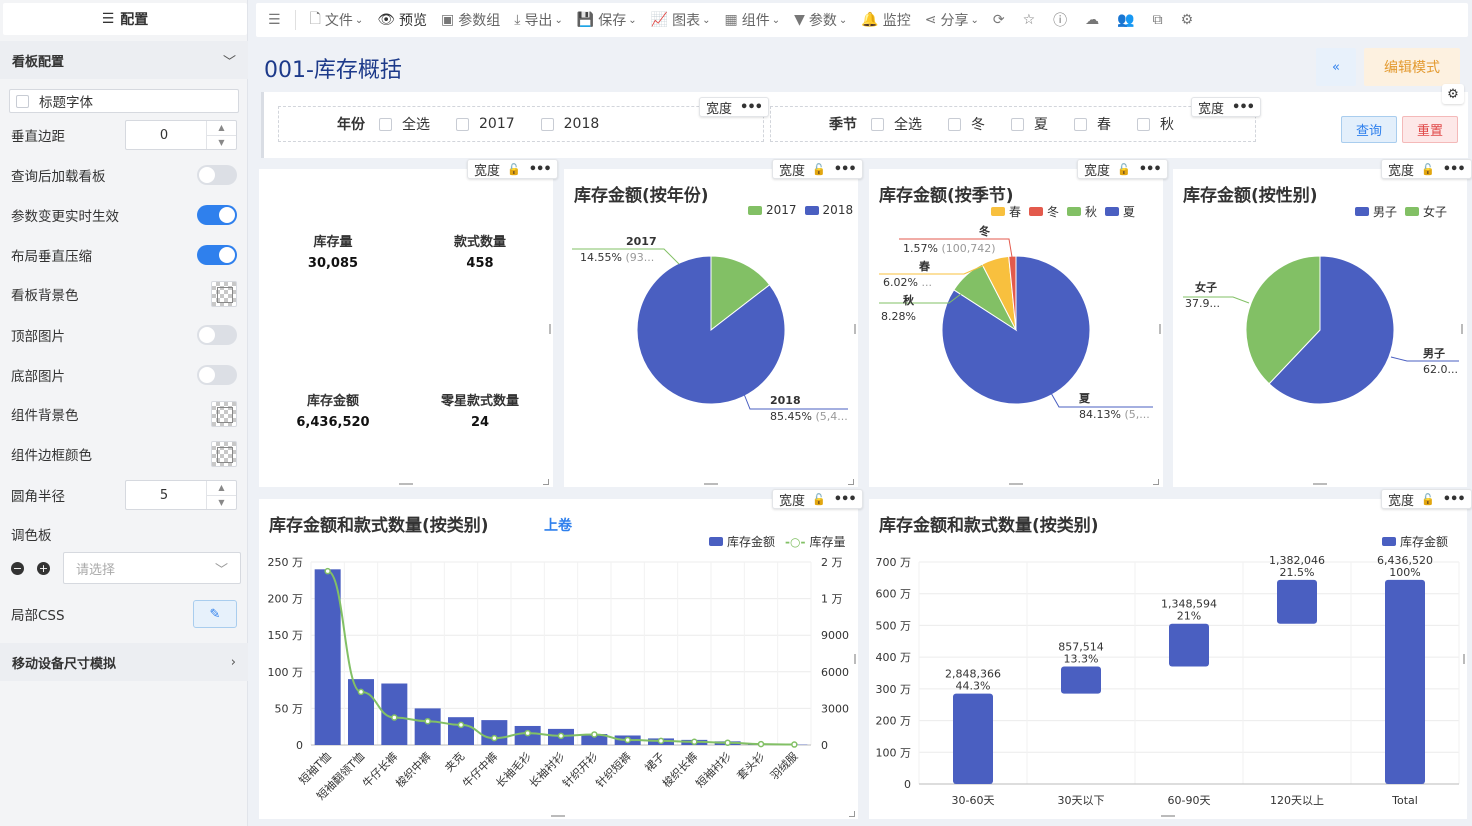 The image size is (1472, 826). I want to click on param-realtime-toggle, so click(217, 215).